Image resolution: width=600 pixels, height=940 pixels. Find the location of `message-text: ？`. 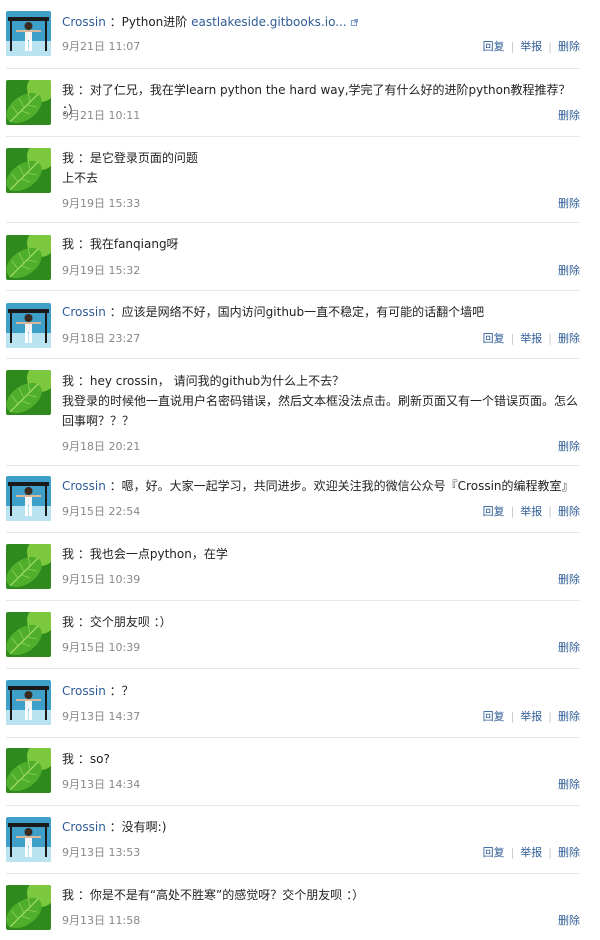

message-text: ？ is located at coordinates (127, 691).